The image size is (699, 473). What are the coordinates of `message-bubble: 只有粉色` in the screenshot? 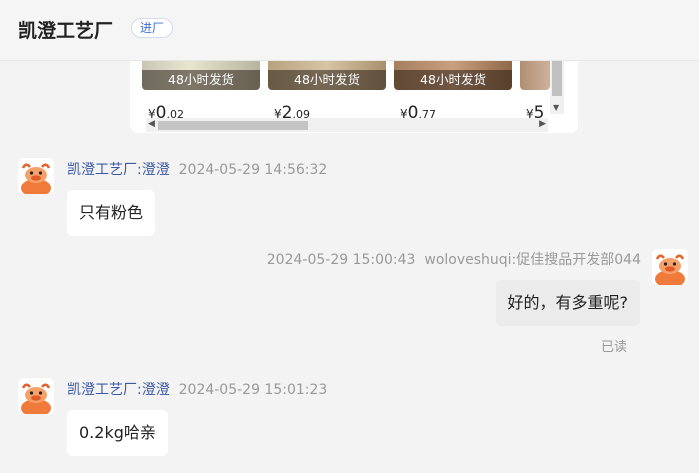 It's located at (111, 213).